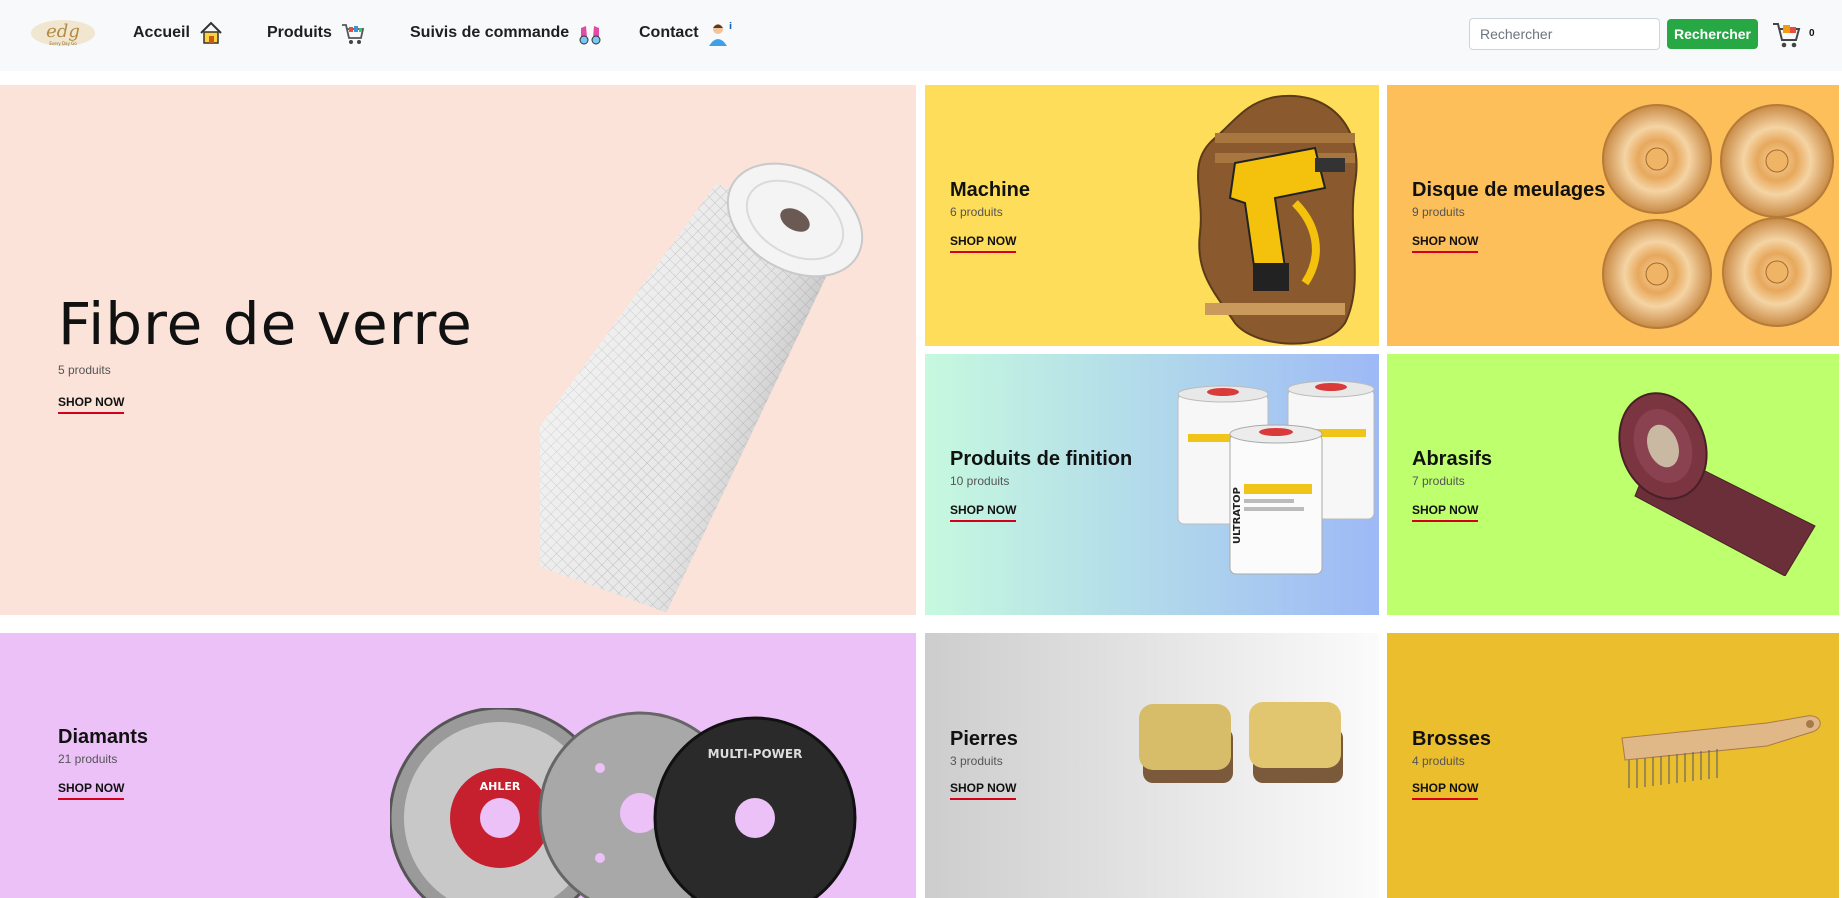 Image resolution: width=1842 pixels, height=898 pixels. Describe the element at coordinates (500, 786) in the screenshot. I see `blade-brand: AHLER` at that location.